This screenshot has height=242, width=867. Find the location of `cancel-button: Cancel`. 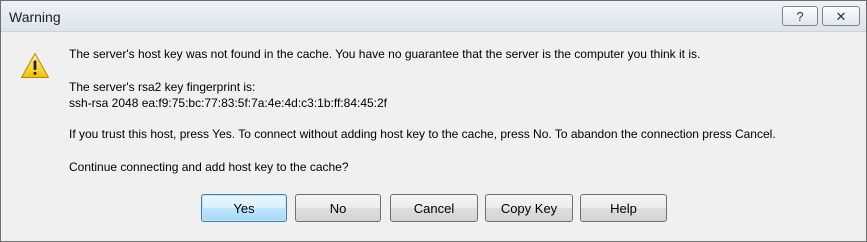

cancel-button: Cancel is located at coordinates (434, 208).